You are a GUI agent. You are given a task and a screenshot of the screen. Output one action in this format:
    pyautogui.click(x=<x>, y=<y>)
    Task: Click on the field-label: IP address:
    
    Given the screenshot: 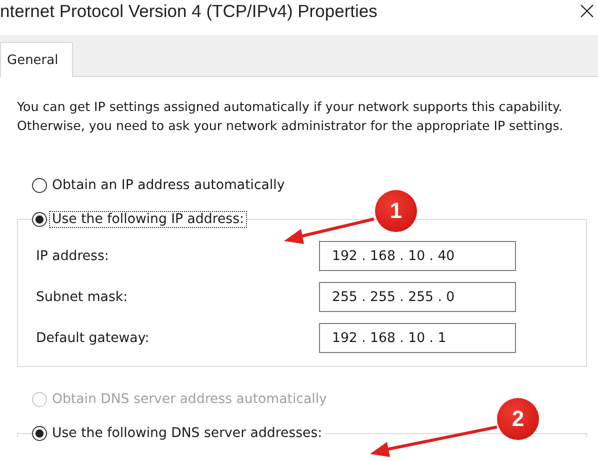 What is the action you would take?
    pyautogui.click(x=72, y=256)
    